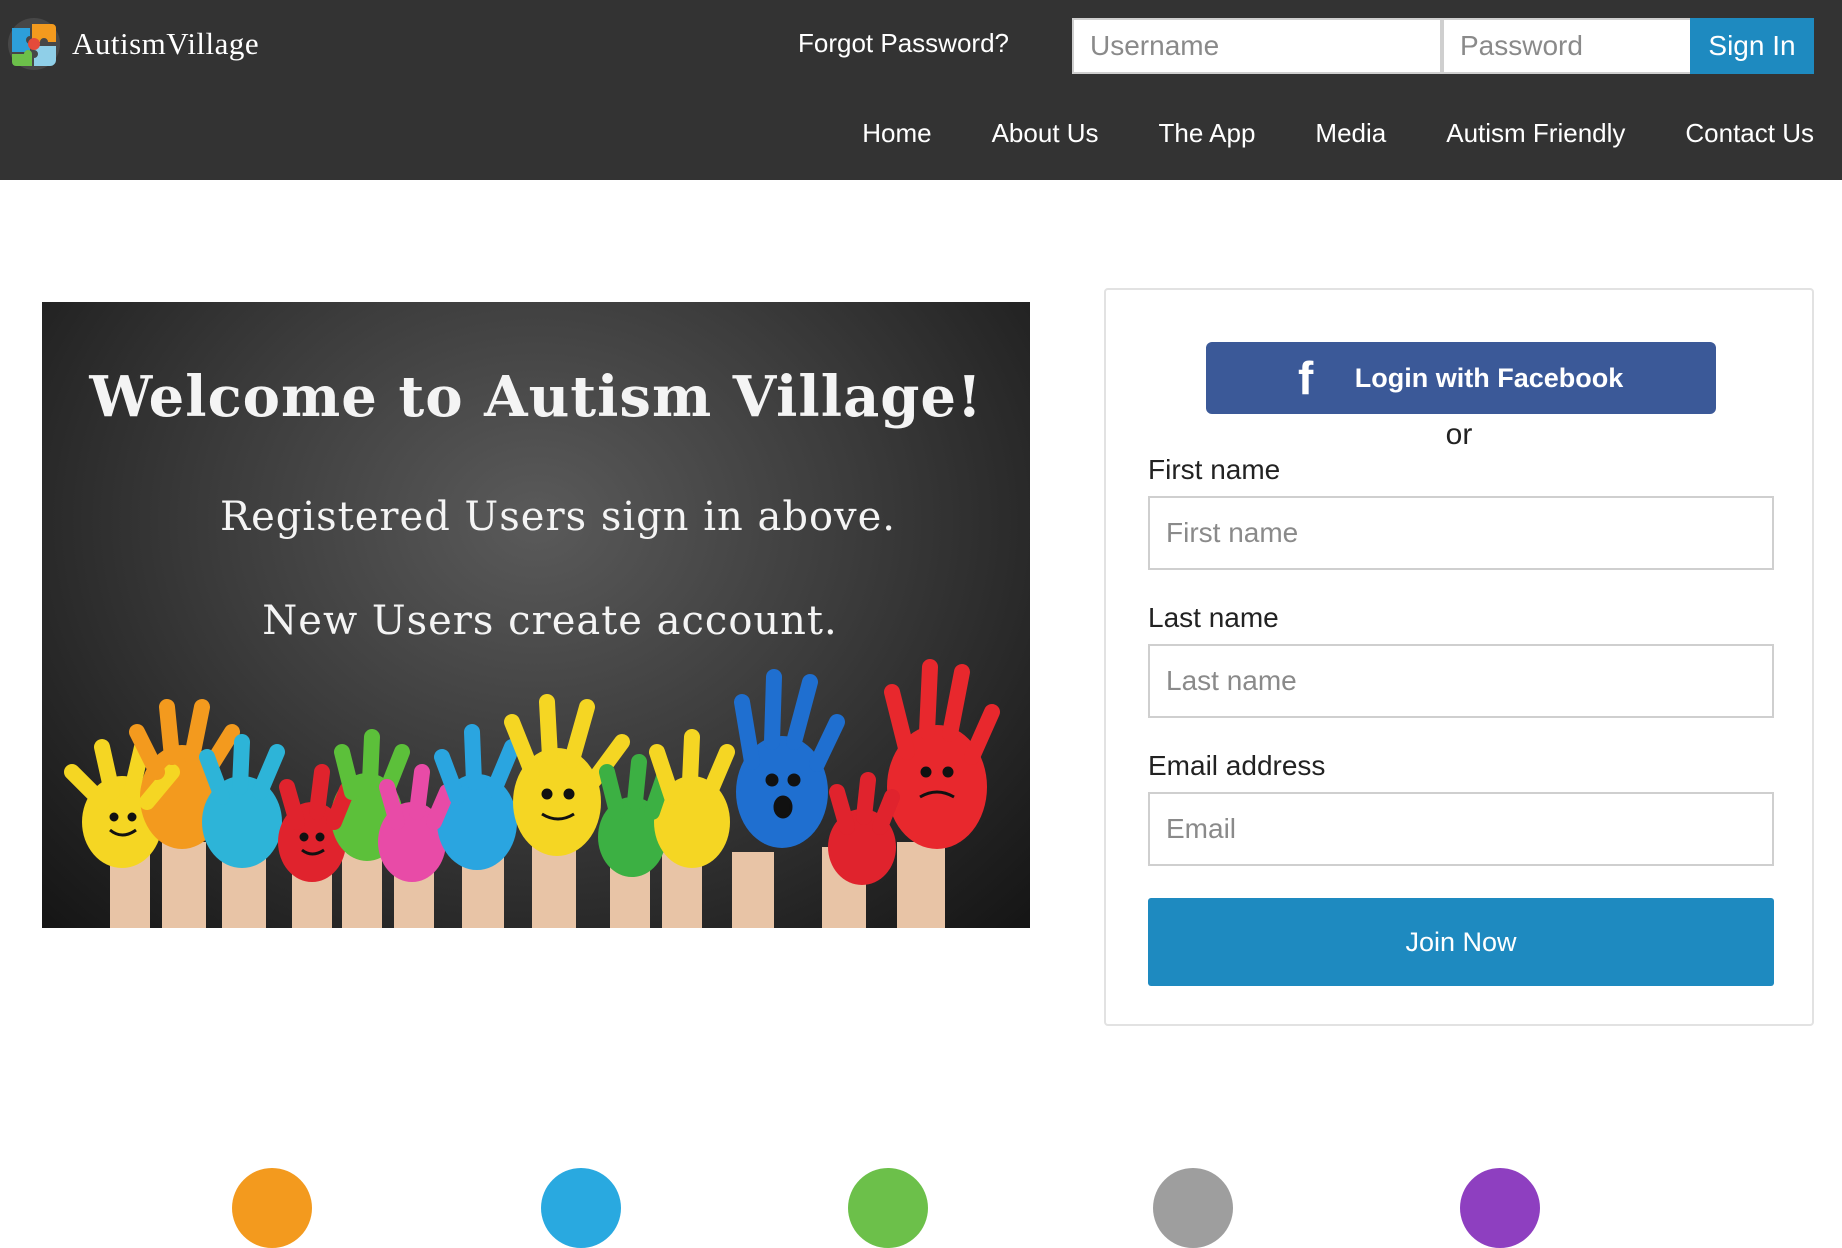 This screenshot has height=1248, width=1842. I want to click on site-logo: AutismVillage, so click(131, 44).